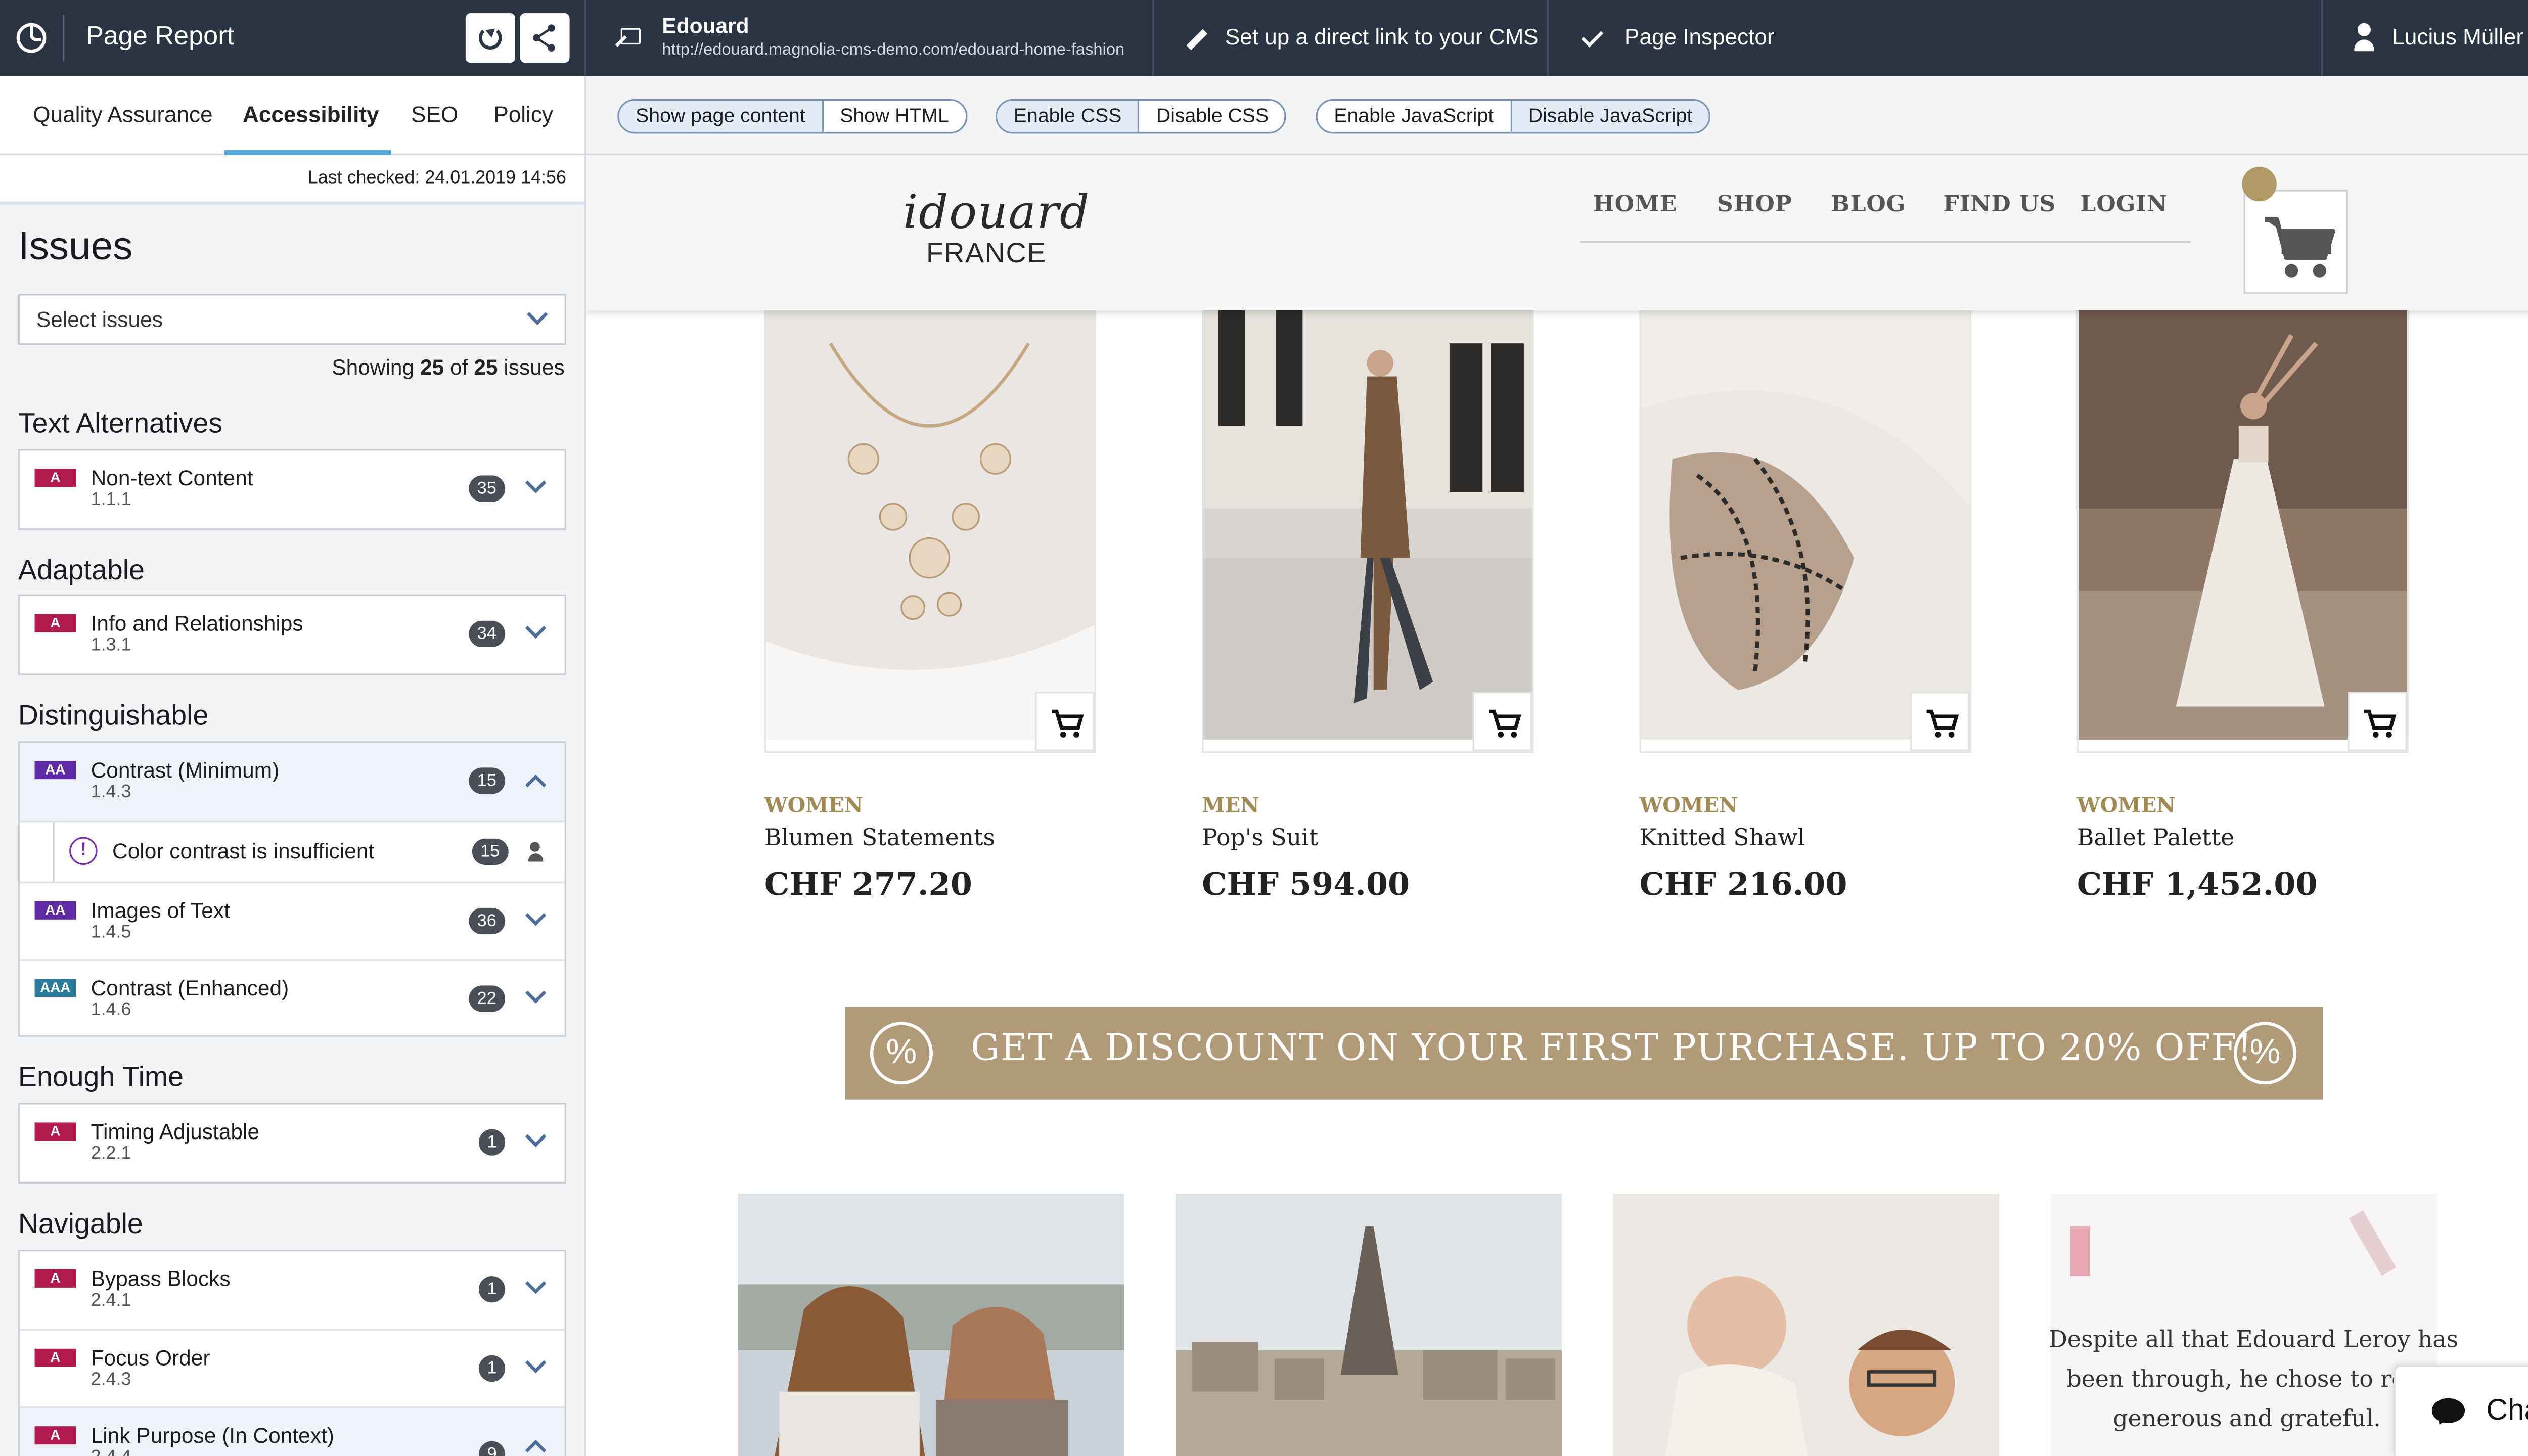 Image resolution: width=2528 pixels, height=1456 pixels. I want to click on issue-code: 2.4.1, so click(111, 1301).